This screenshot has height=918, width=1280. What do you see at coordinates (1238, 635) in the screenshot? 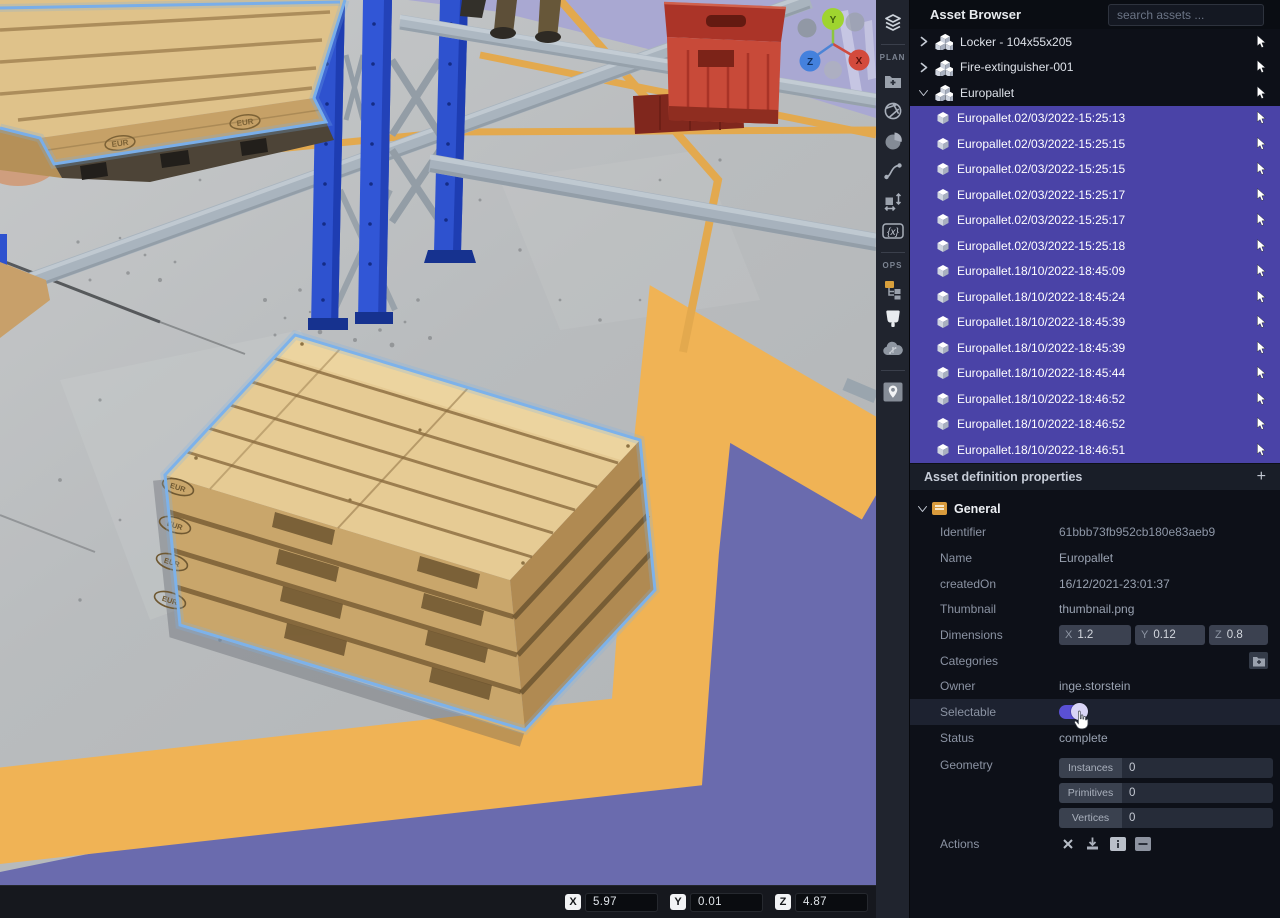
I see `dimension-z-input: Z 0.8` at bounding box center [1238, 635].